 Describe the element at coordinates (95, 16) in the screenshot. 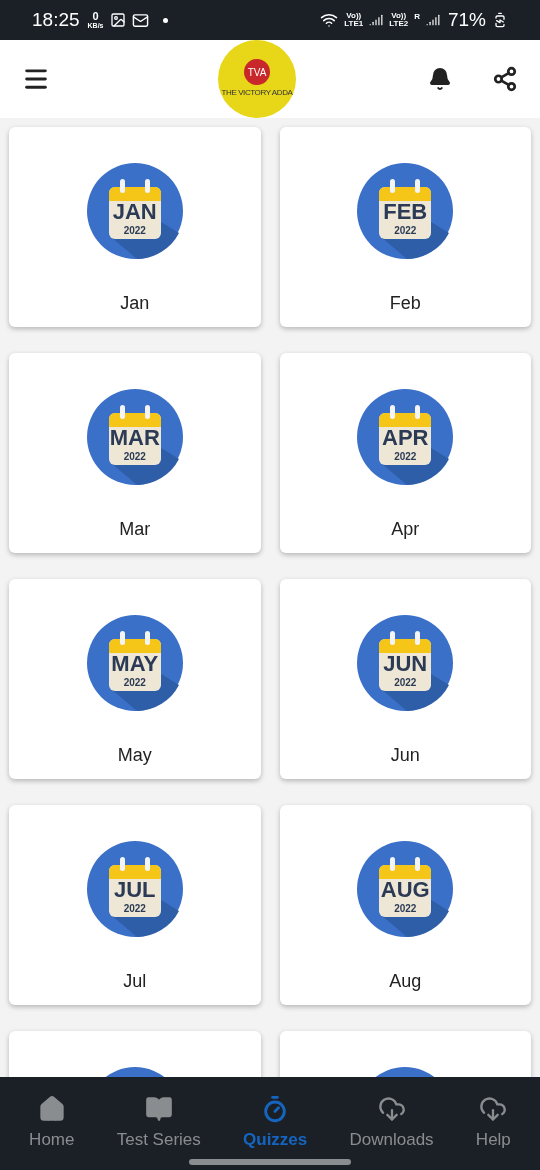

I see `speed-value: 0` at that location.